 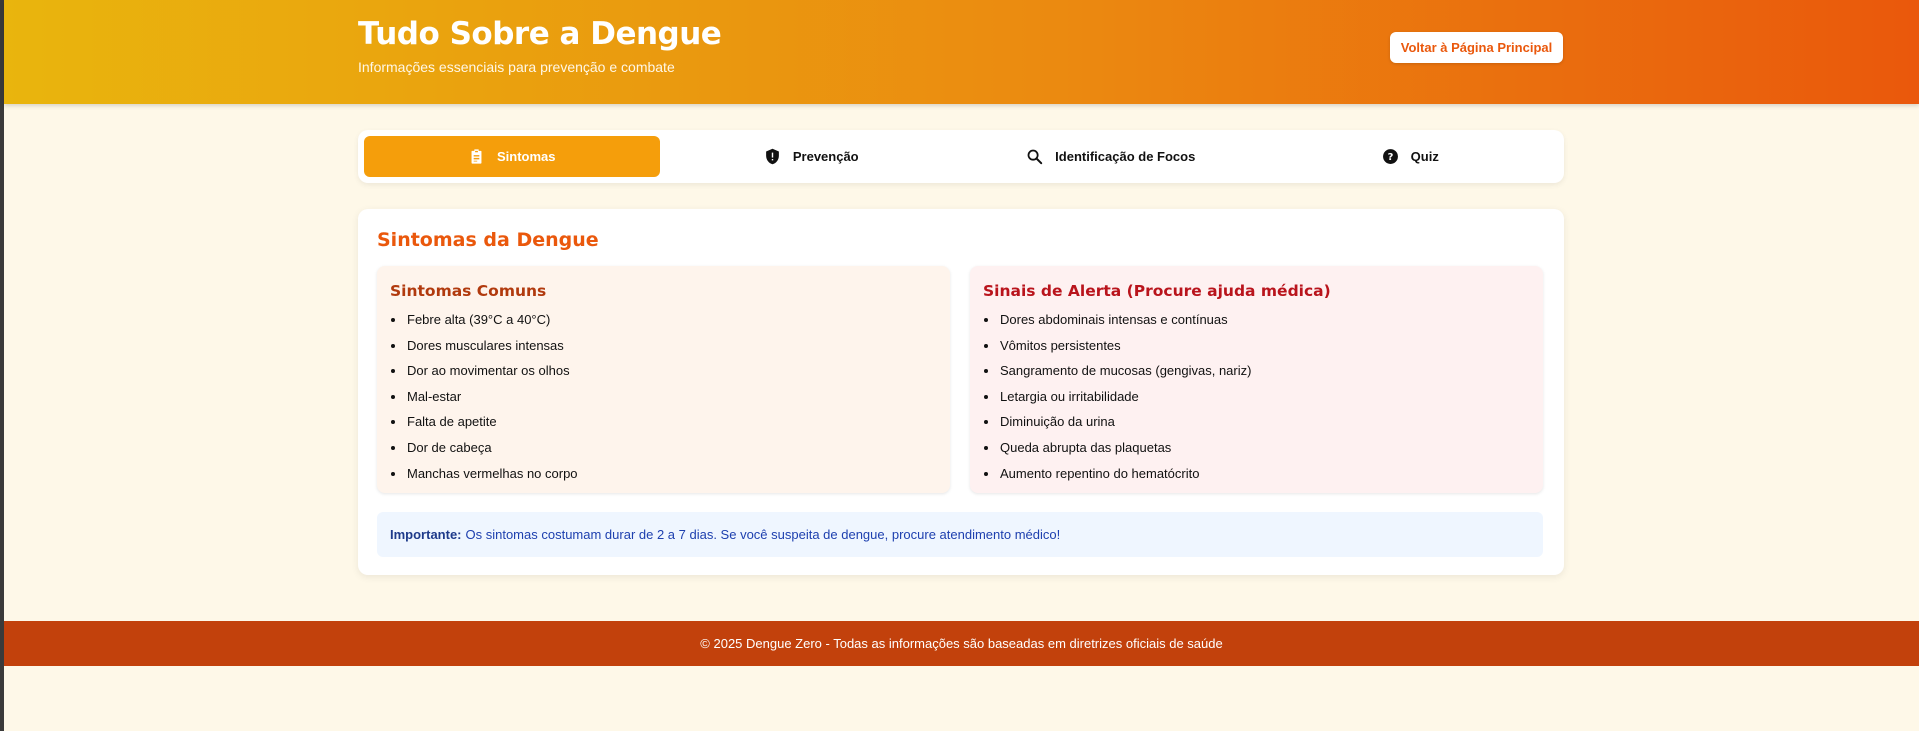 I want to click on tab-label: Quiz, so click(x=1424, y=156).